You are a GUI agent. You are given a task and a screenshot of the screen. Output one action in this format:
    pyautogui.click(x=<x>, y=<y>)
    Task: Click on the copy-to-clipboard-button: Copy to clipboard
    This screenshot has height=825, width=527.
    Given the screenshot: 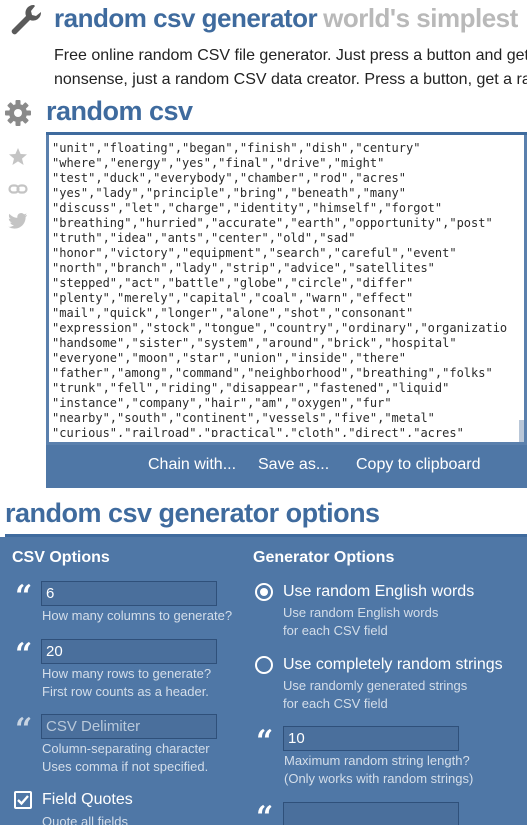 What is the action you would take?
    pyautogui.click(x=418, y=465)
    